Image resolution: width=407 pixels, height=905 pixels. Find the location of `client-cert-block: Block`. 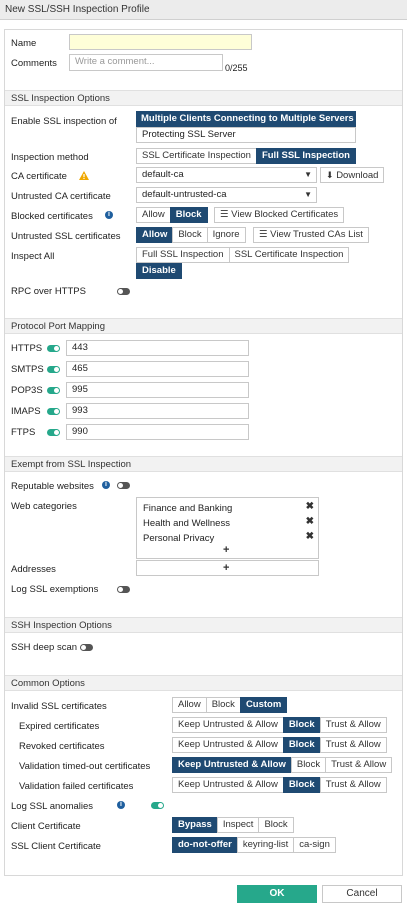

client-cert-block: Block is located at coordinates (276, 825).